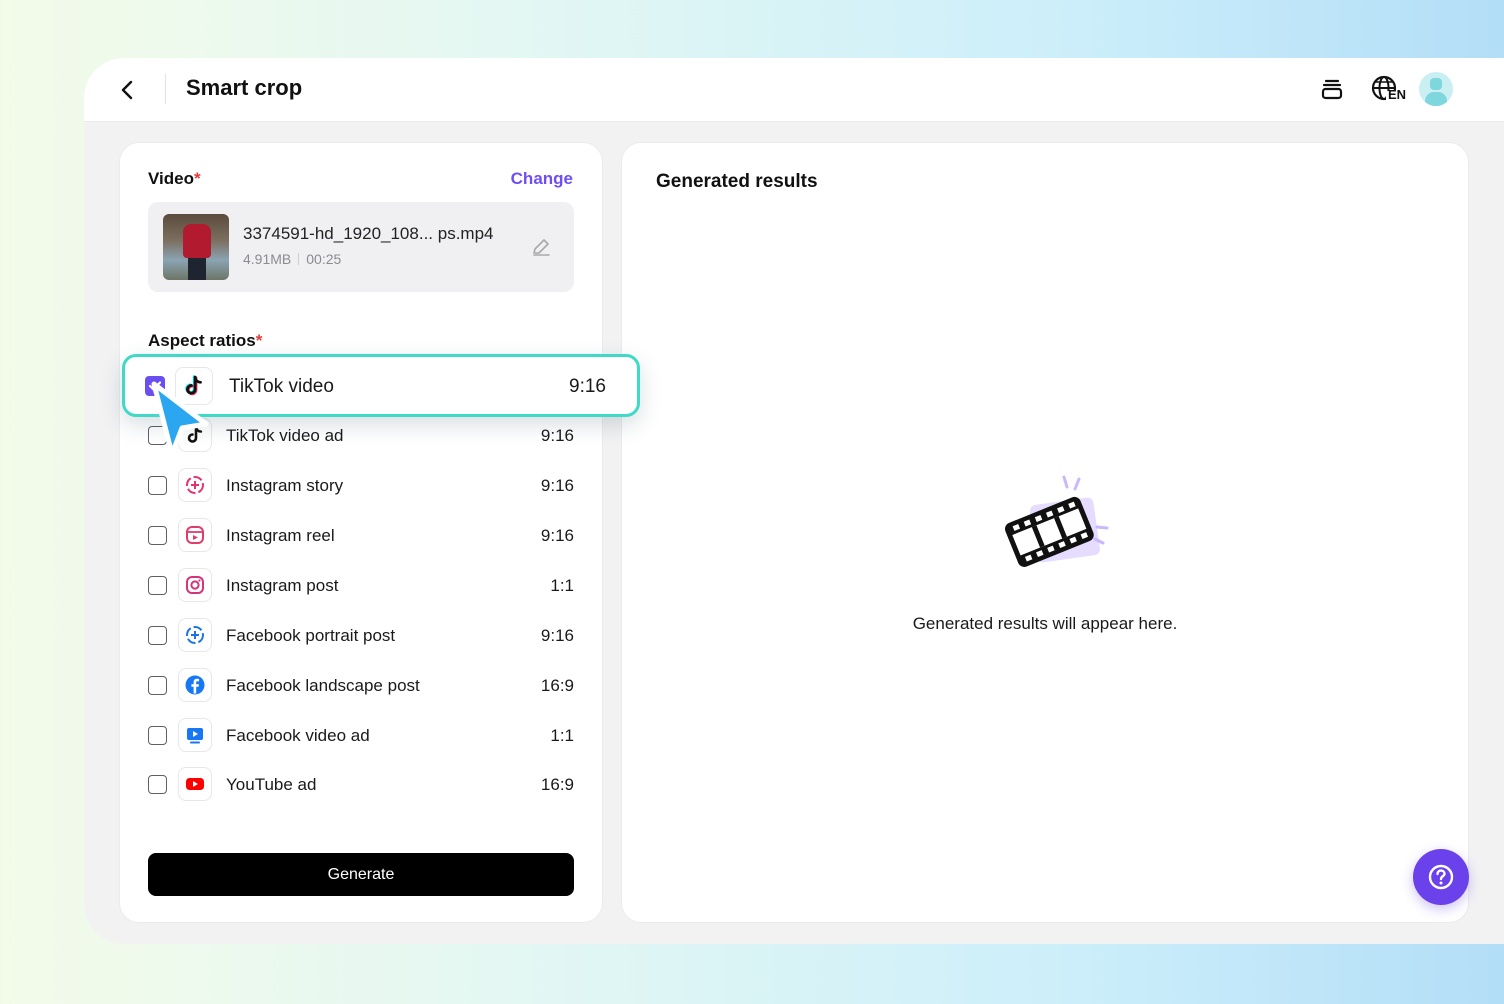 The height and width of the screenshot is (1004, 1504). I want to click on back-button, so click(128, 90).